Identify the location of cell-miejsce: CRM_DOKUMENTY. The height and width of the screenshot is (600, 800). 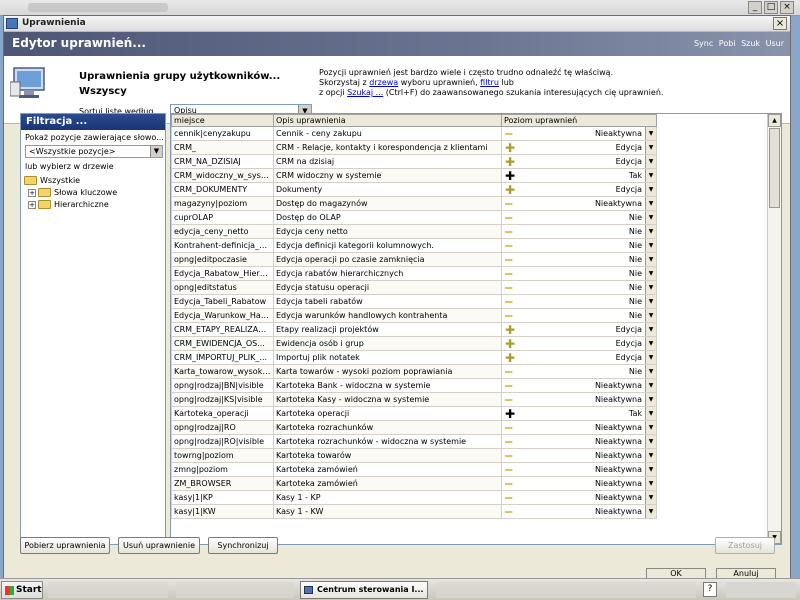
(222, 189).